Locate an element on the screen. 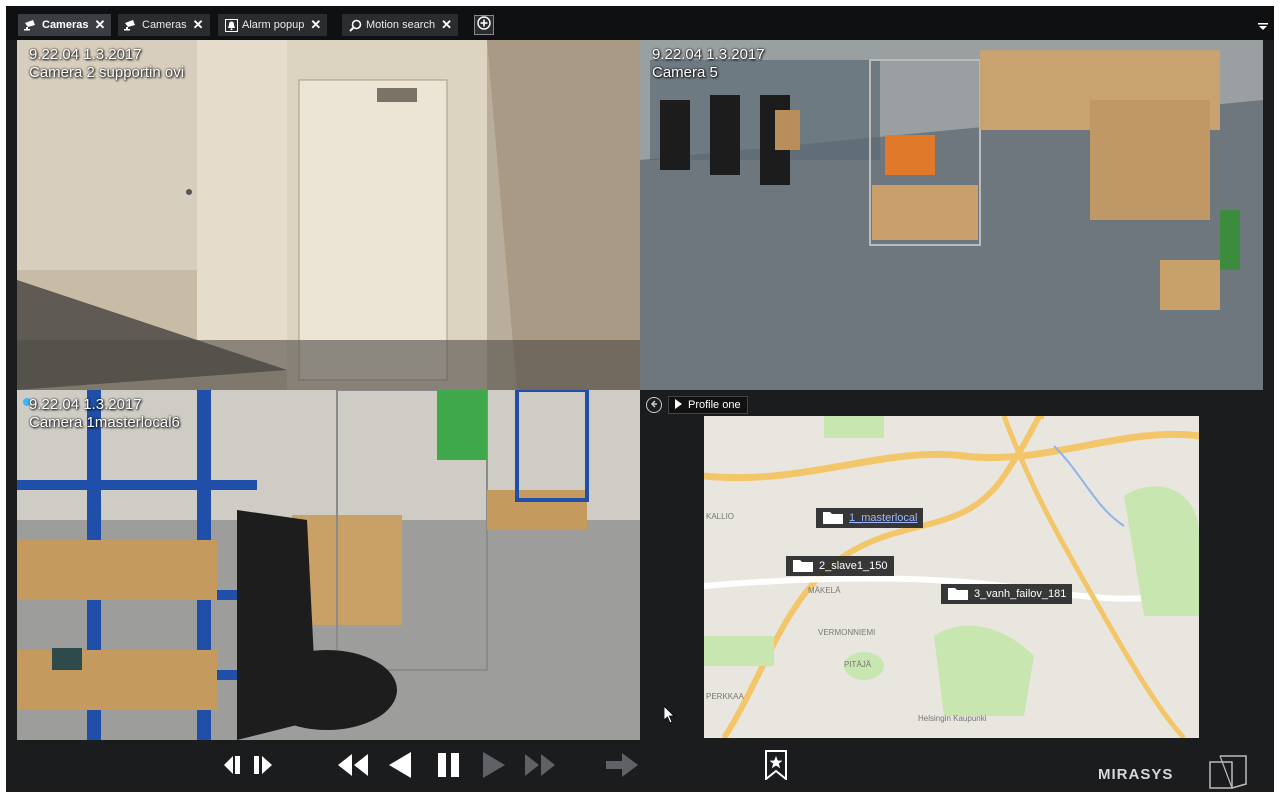  step-forward-icon is located at coordinates (262, 767).